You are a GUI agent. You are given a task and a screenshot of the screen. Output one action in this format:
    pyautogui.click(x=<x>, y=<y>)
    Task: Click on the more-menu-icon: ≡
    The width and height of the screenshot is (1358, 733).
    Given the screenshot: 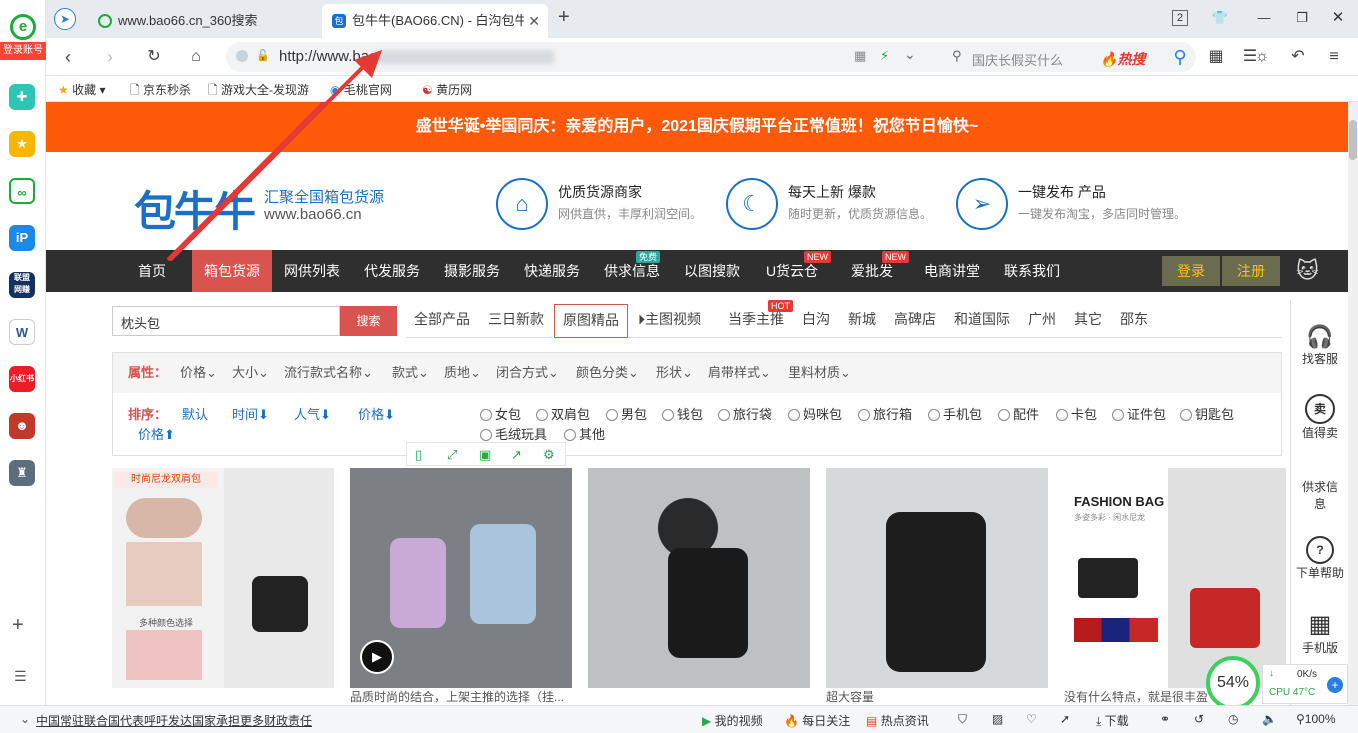 What is the action you would take?
    pyautogui.click(x=1334, y=57)
    